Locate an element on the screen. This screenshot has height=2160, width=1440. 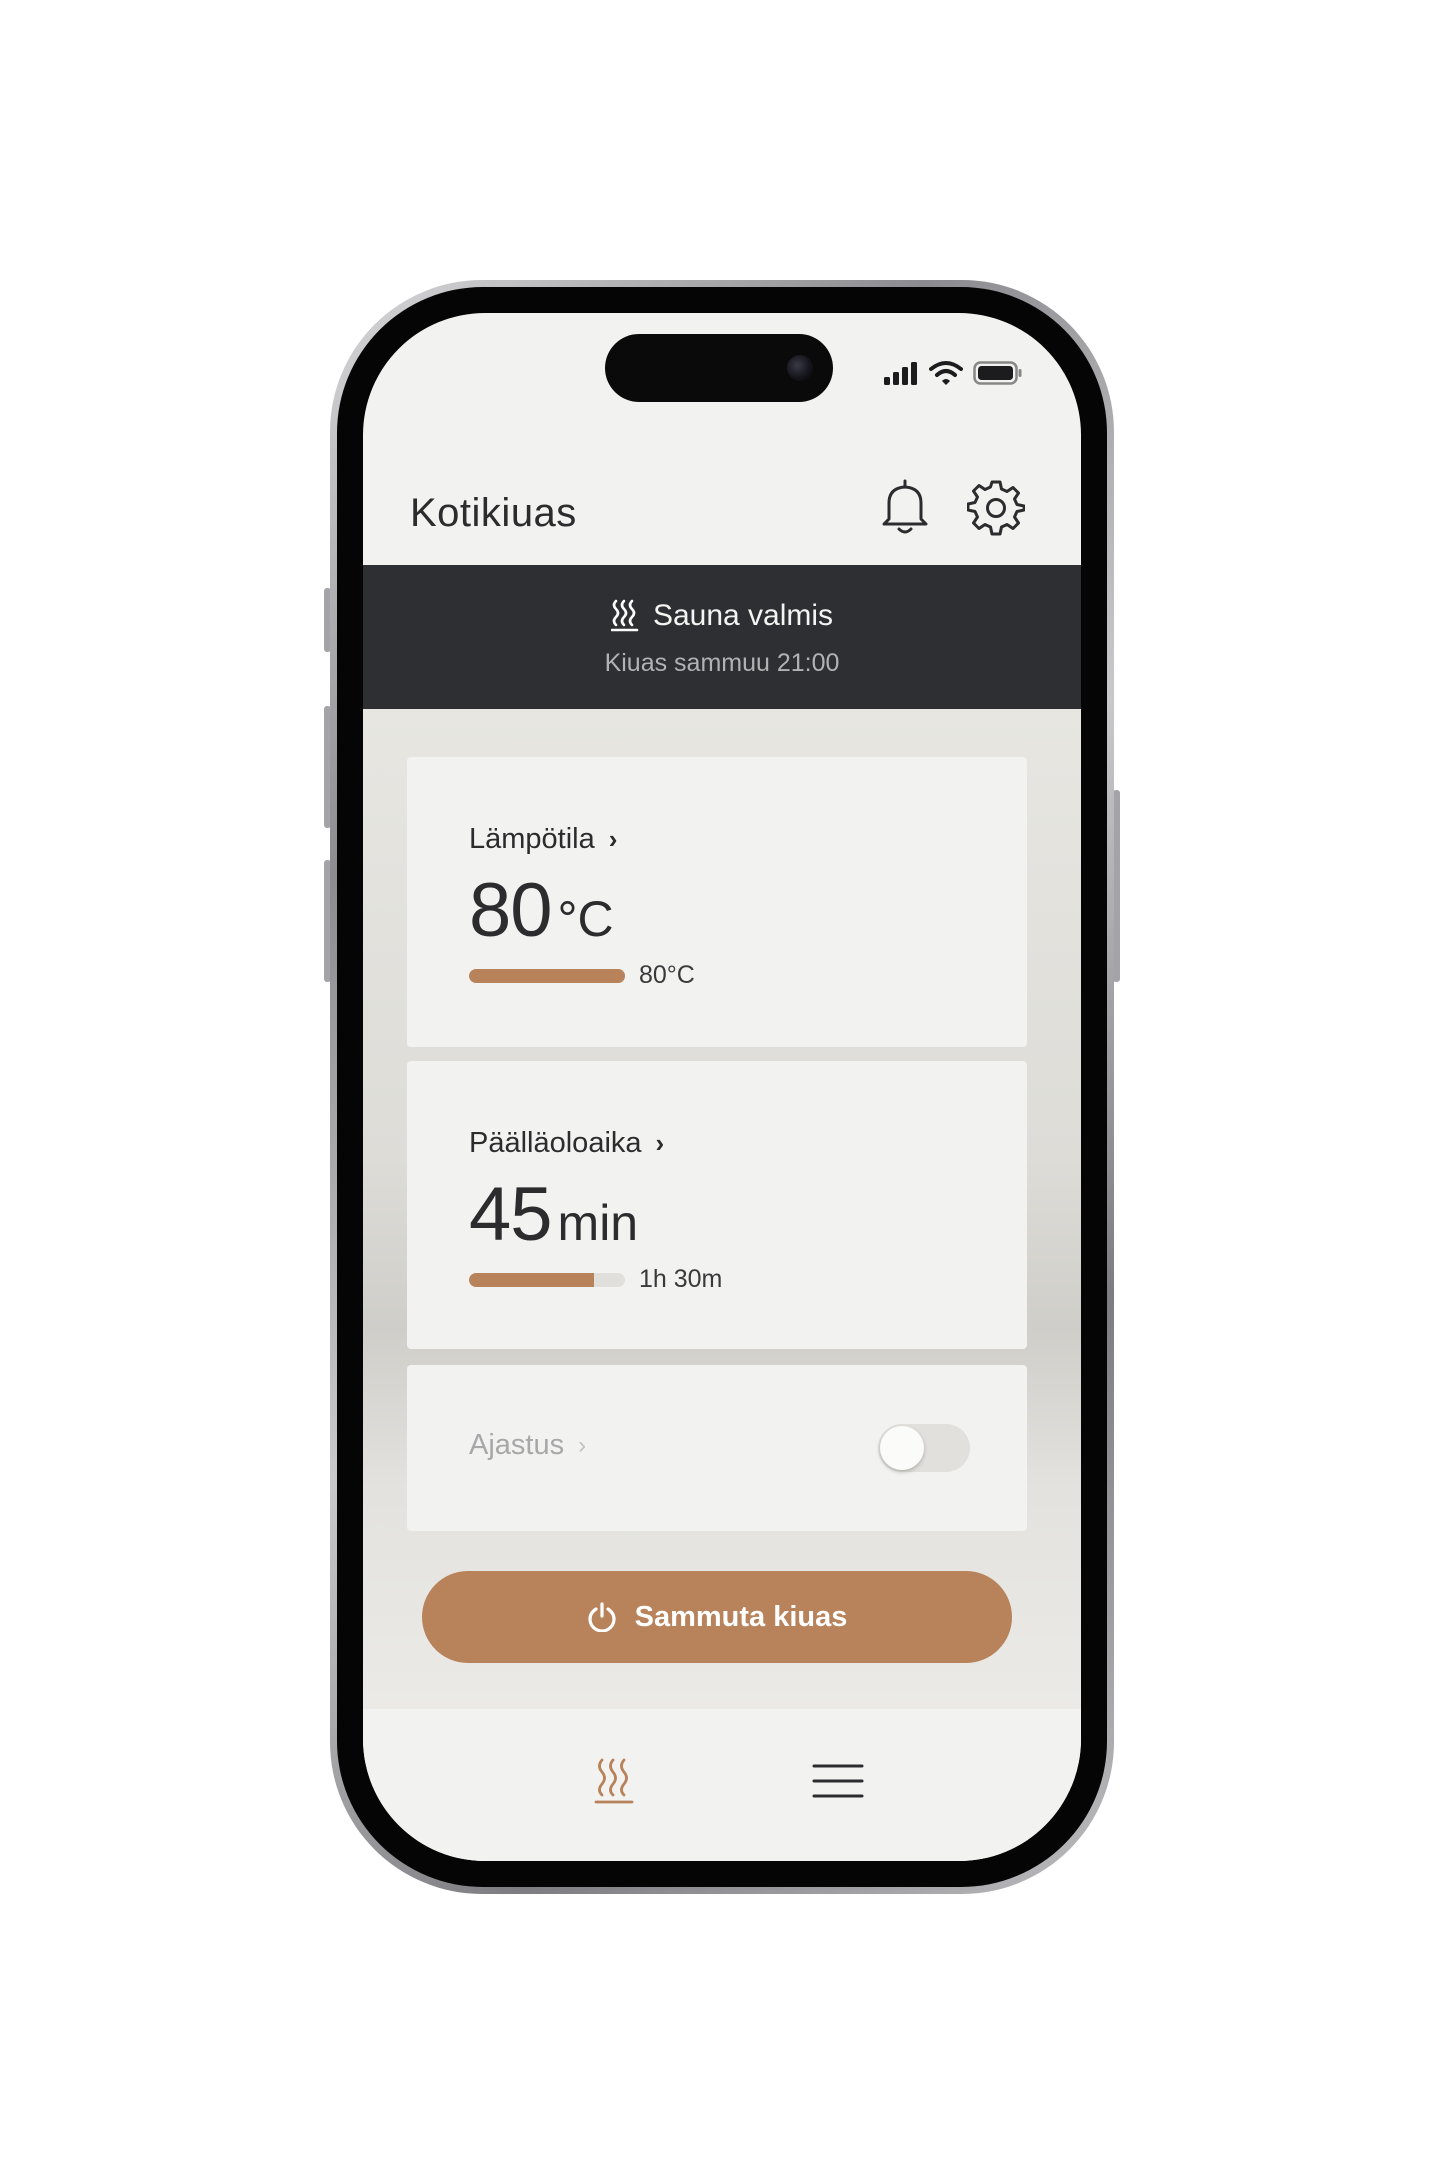
temperature-unit: °C is located at coordinates (585, 919).